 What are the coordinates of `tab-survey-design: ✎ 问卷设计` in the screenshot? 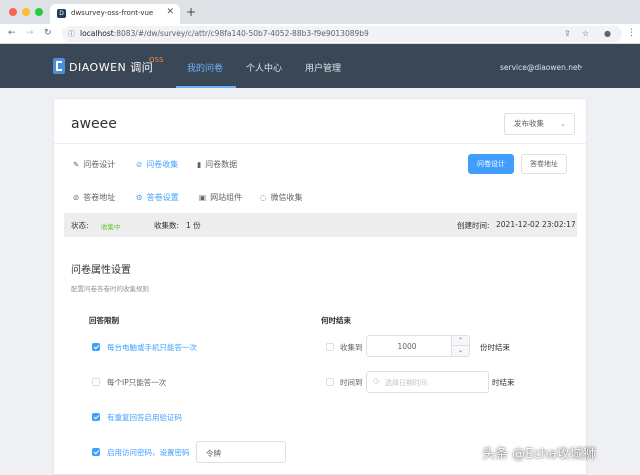 It's located at (94, 164).